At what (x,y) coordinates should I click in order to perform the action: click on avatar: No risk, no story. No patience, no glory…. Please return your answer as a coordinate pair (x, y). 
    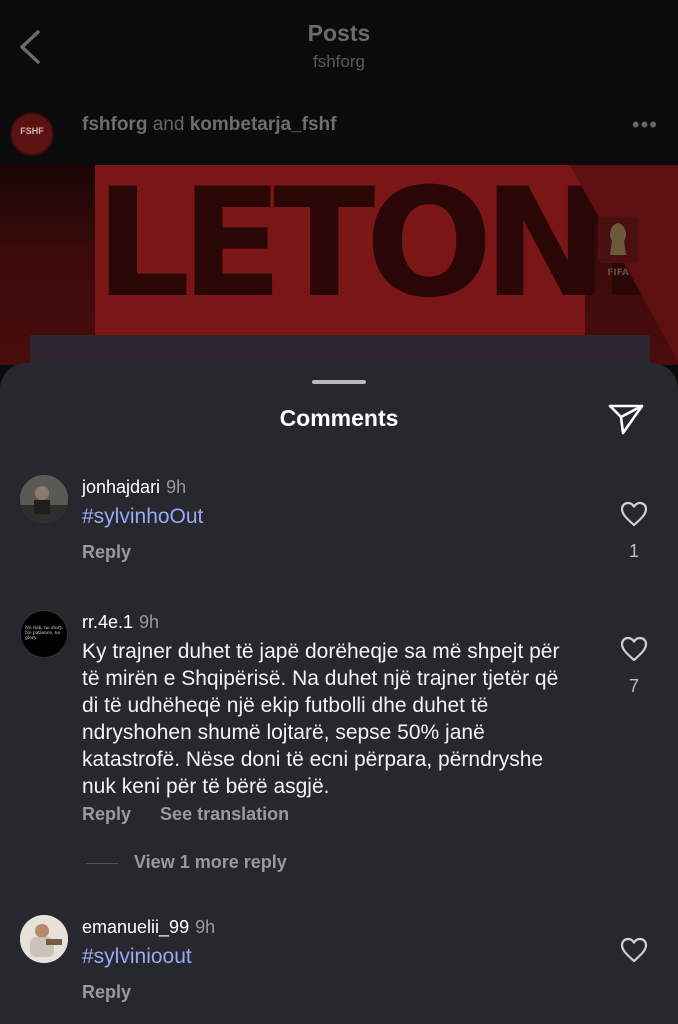
    Looking at the image, I should click on (44, 634).